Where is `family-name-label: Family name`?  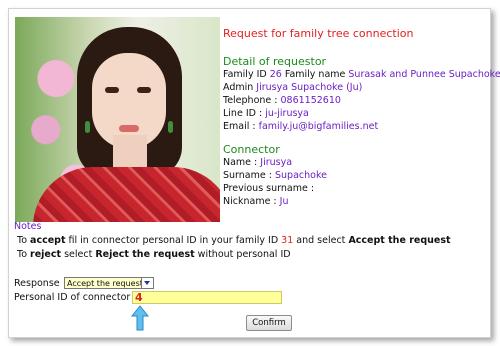
family-name-label: Family name is located at coordinates (315, 74).